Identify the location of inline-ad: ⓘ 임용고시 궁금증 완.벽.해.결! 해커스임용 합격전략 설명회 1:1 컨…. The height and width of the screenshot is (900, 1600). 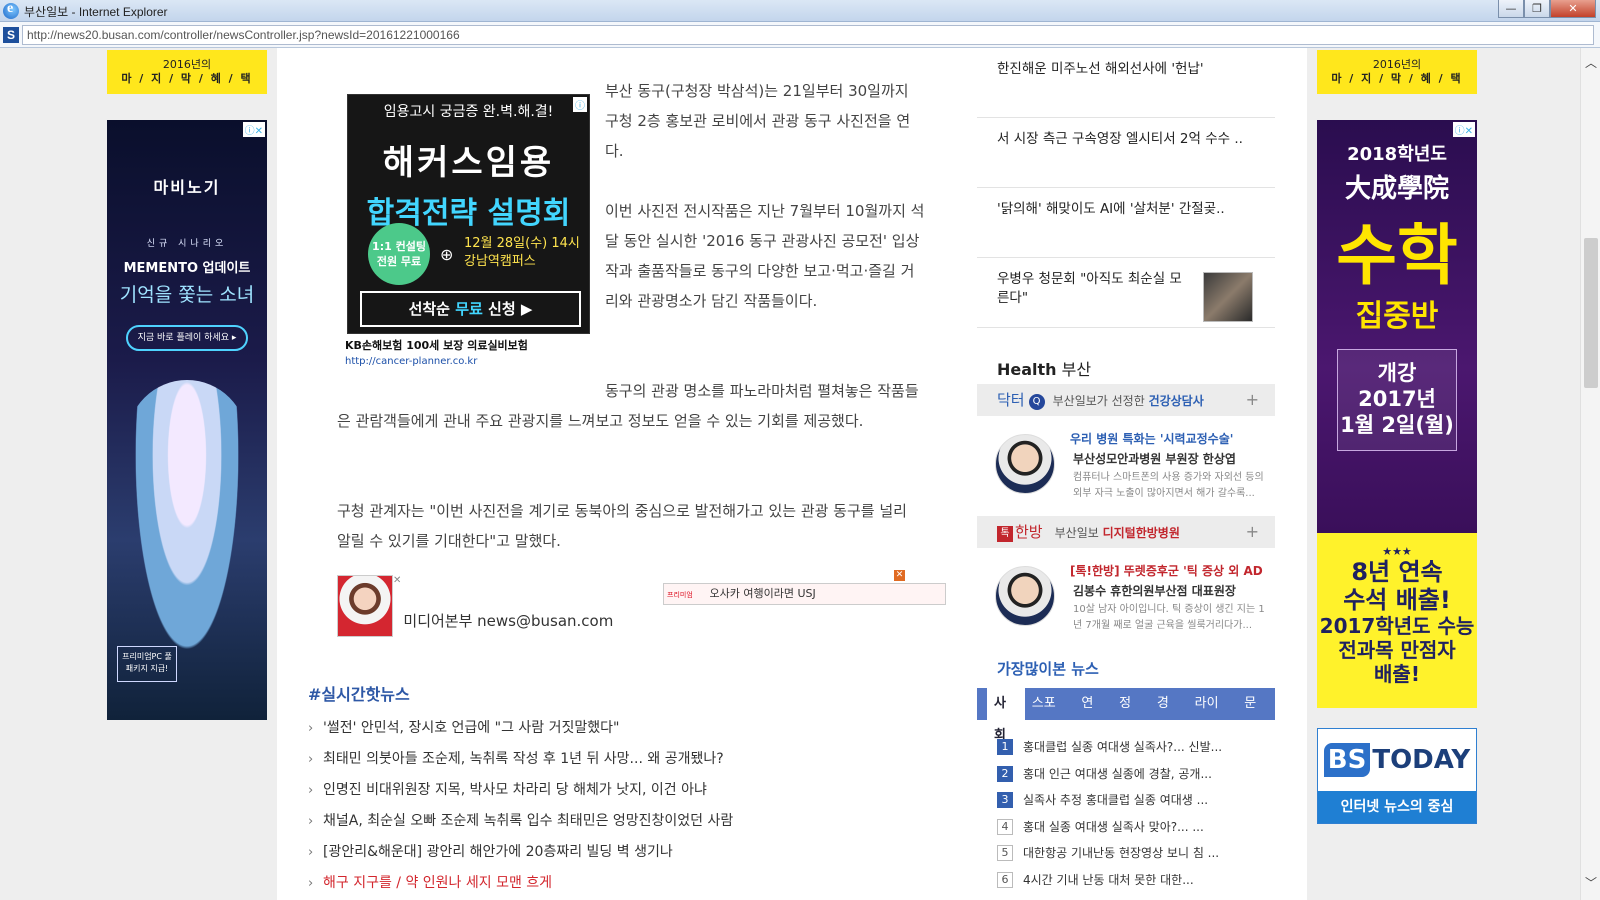
(468, 214).